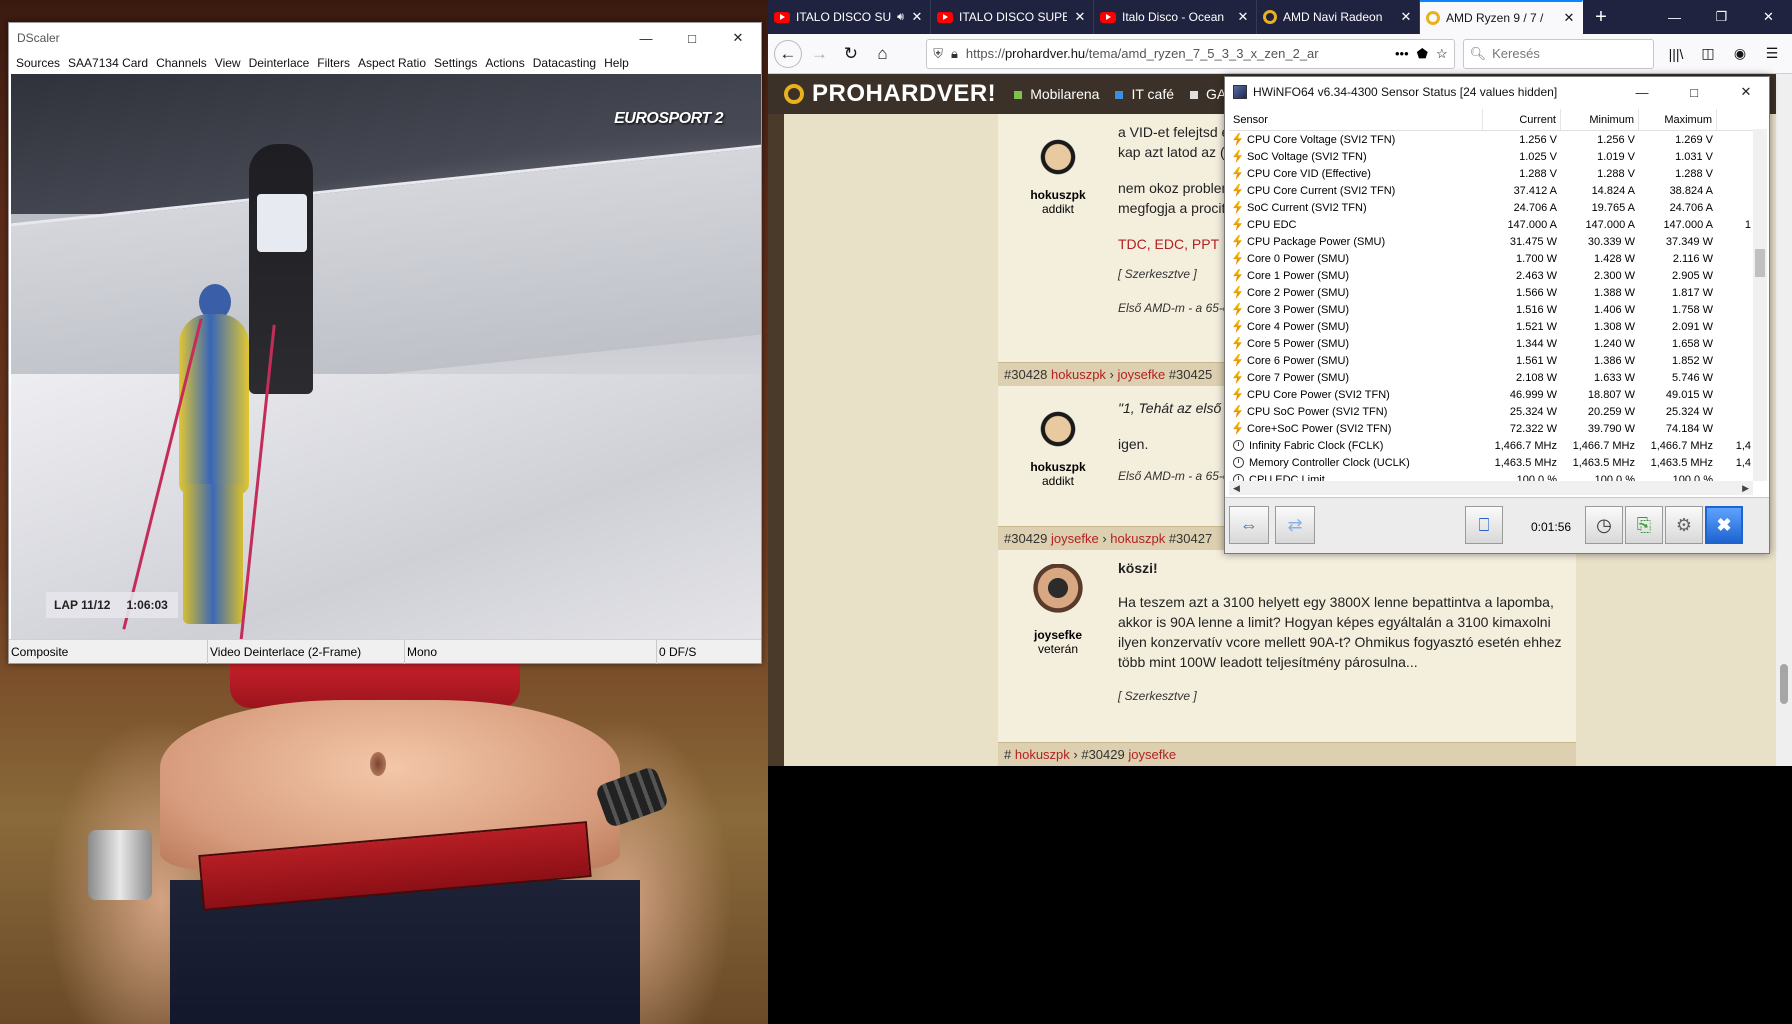 Image resolution: width=1792 pixels, height=1024 pixels. What do you see at coordinates (1721, 17) in the screenshot?
I see `restore-button: ❐` at bounding box center [1721, 17].